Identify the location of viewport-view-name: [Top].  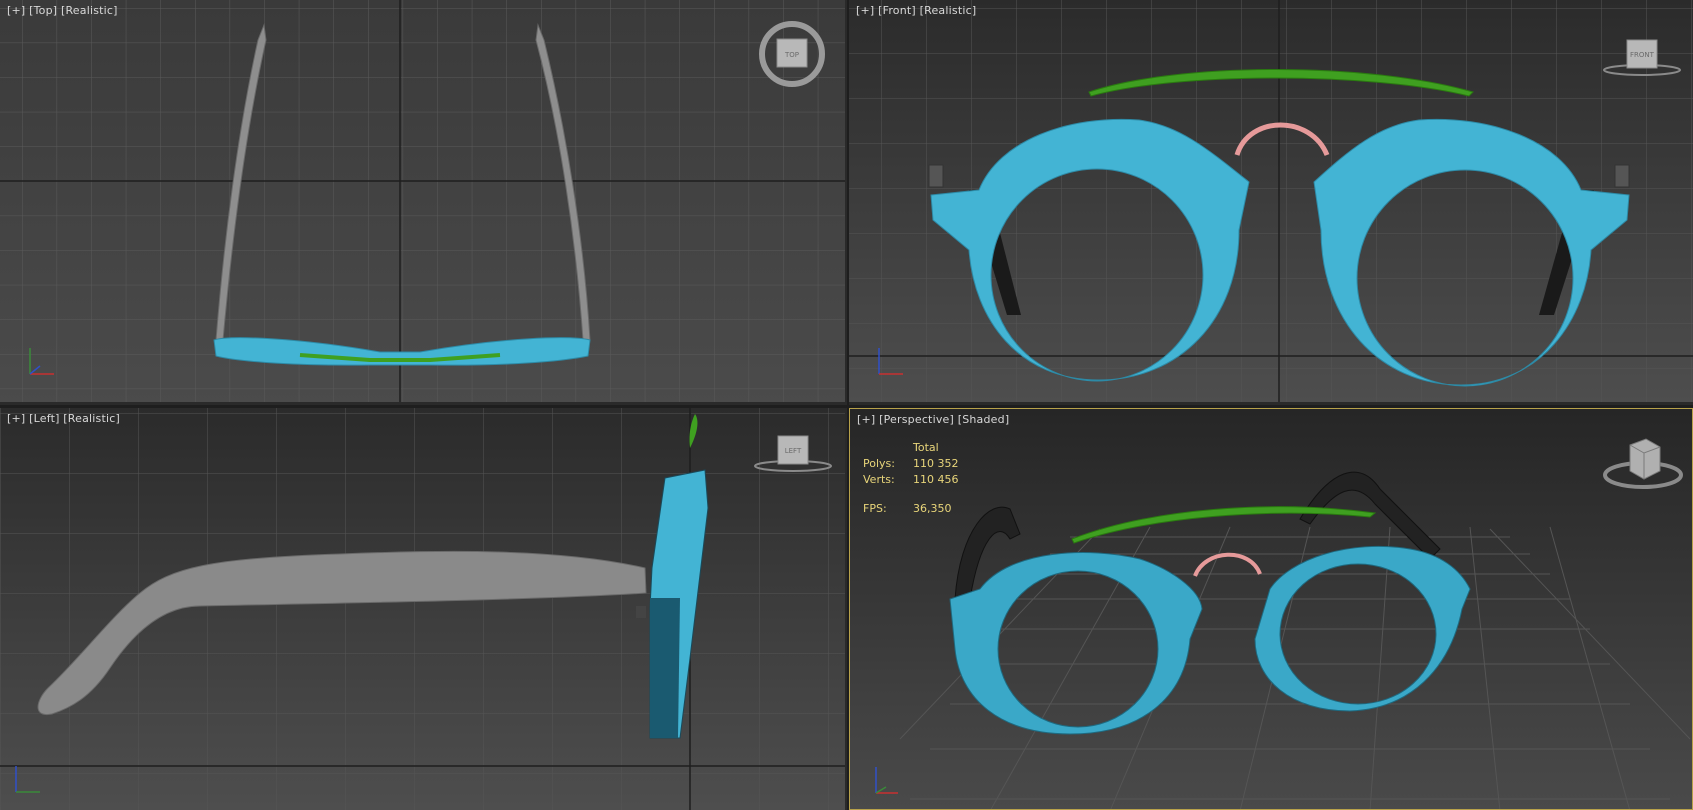
(43, 10).